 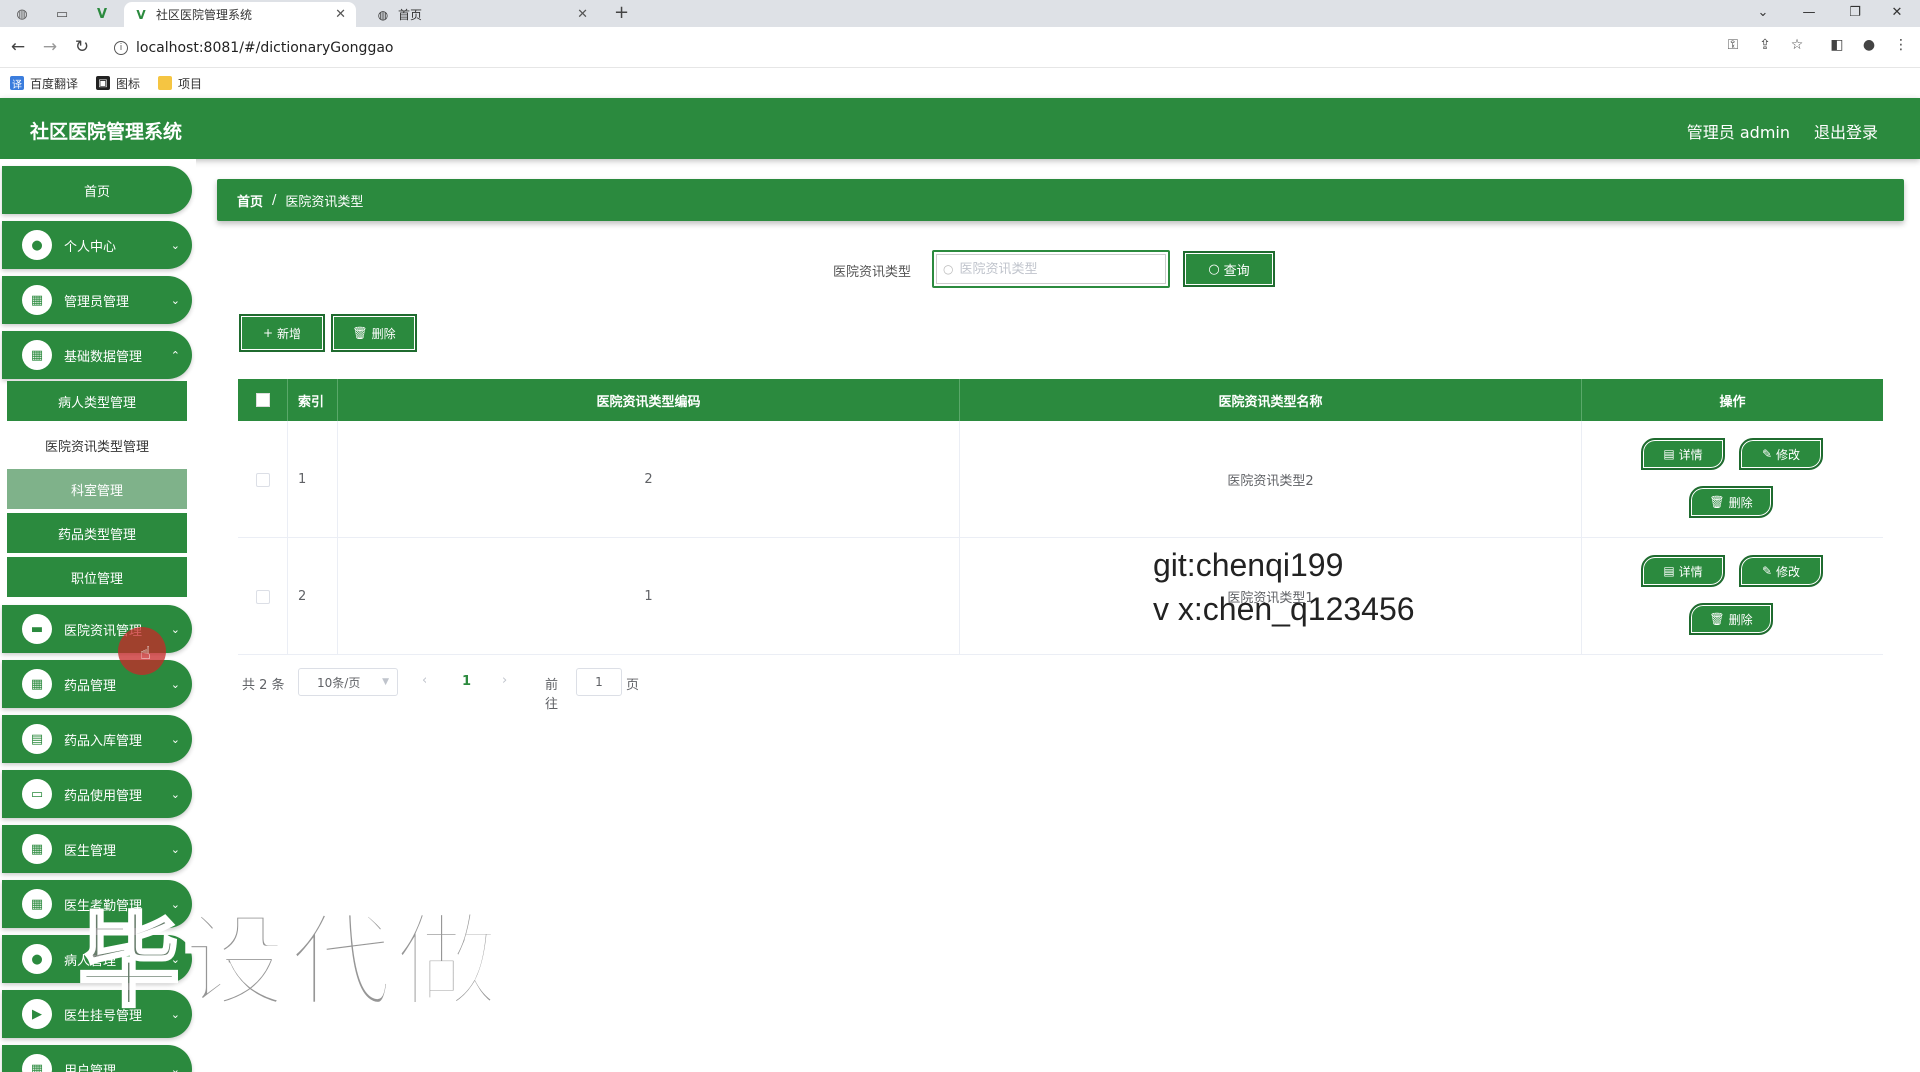 I want to click on watermark-line: git:chenqi199, so click(x=1248, y=565).